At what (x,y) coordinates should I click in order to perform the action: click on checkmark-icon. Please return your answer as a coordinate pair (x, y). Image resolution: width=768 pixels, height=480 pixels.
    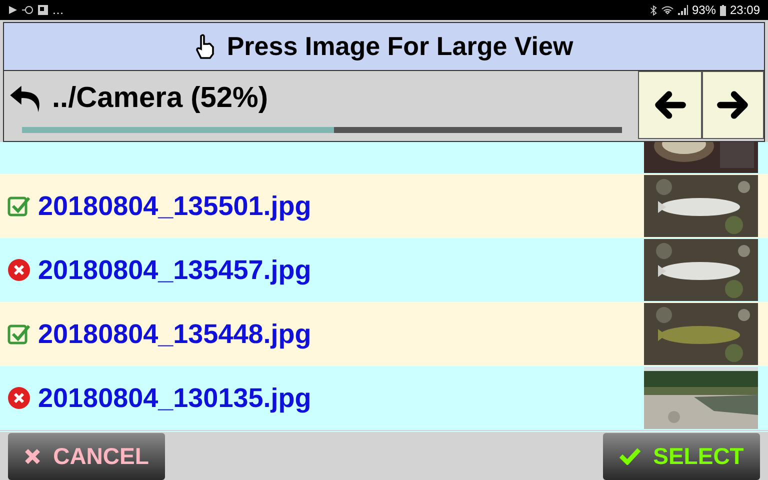
    Looking at the image, I should click on (630, 456).